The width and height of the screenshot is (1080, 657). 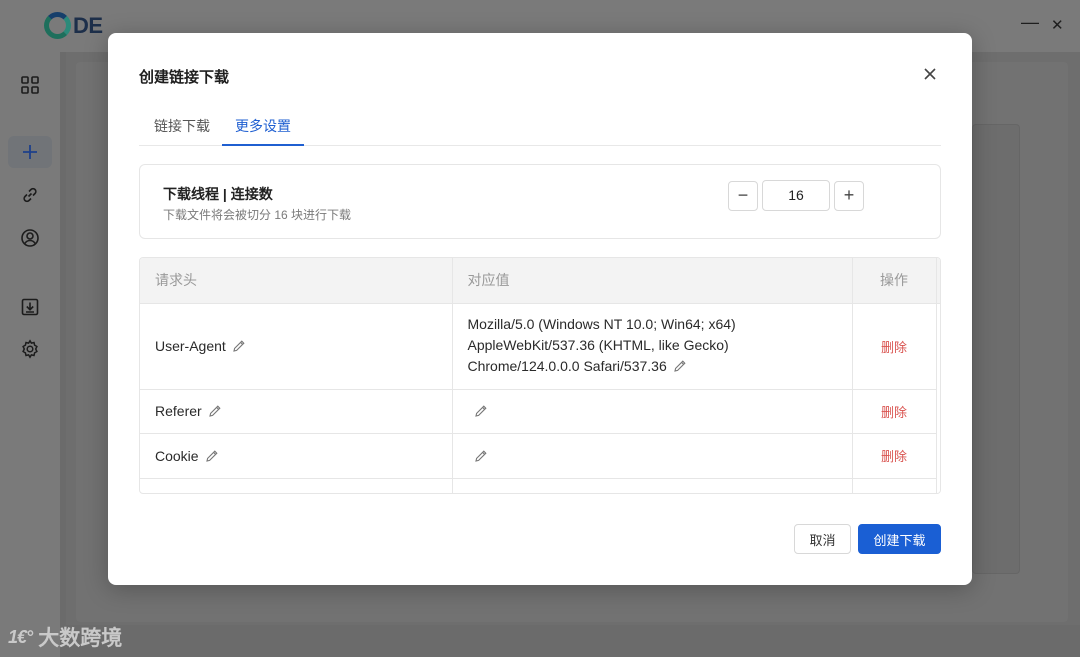 I want to click on threads-input: 16, so click(x=796, y=195).